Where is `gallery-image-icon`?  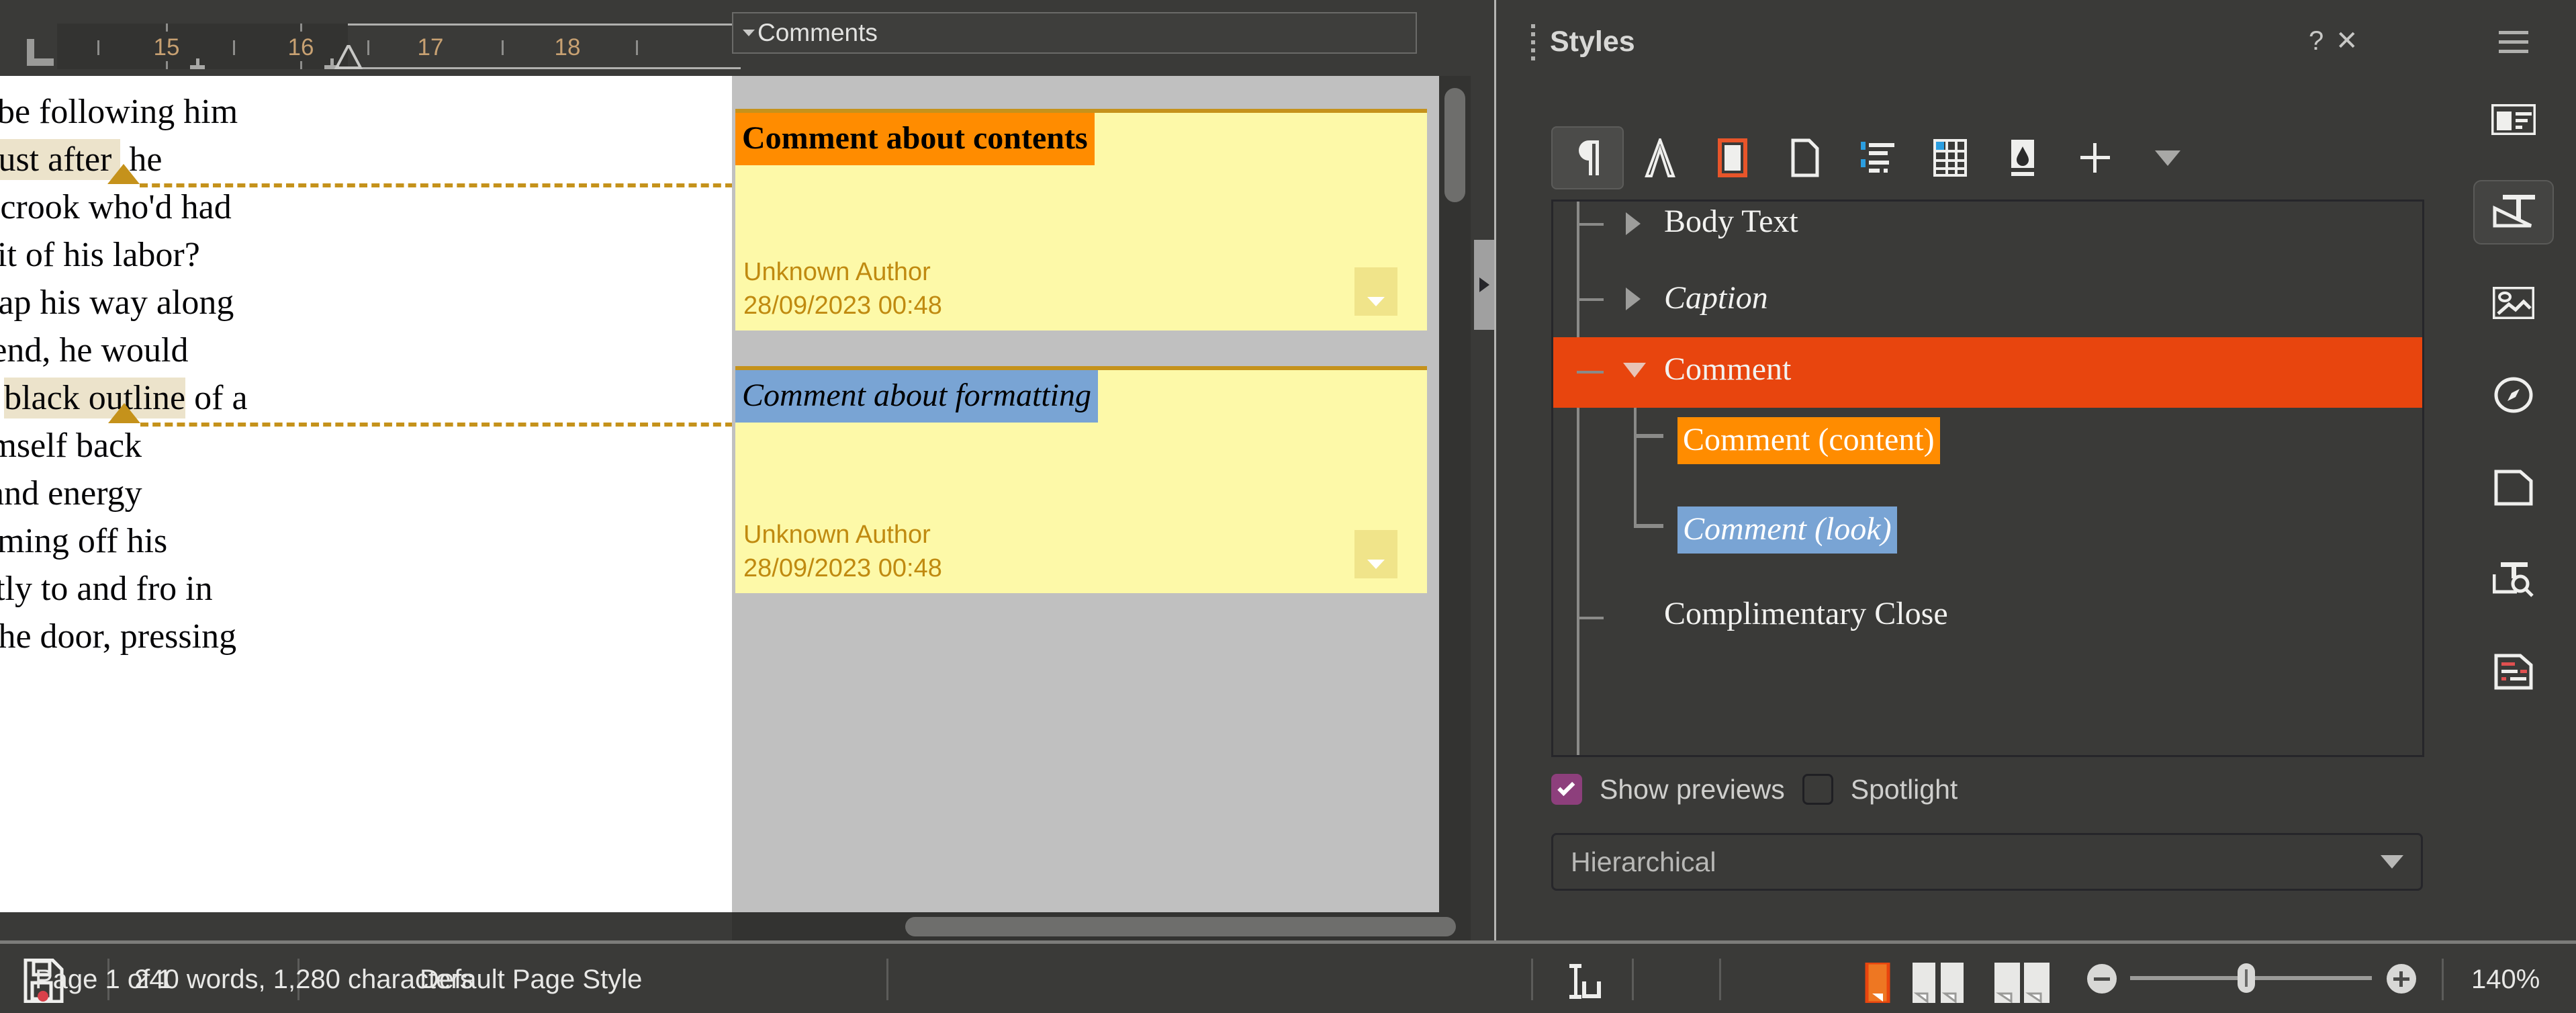 gallery-image-icon is located at coordinates (2513, 303).